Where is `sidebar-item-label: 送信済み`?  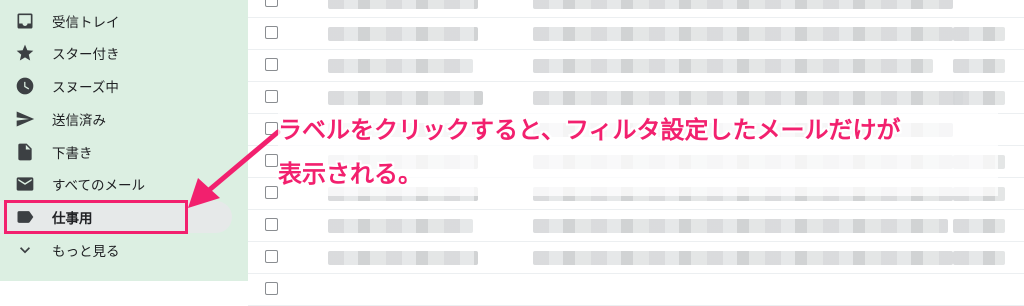
sidebar-item-label: 送信済み is located at coordinates (79, 121).